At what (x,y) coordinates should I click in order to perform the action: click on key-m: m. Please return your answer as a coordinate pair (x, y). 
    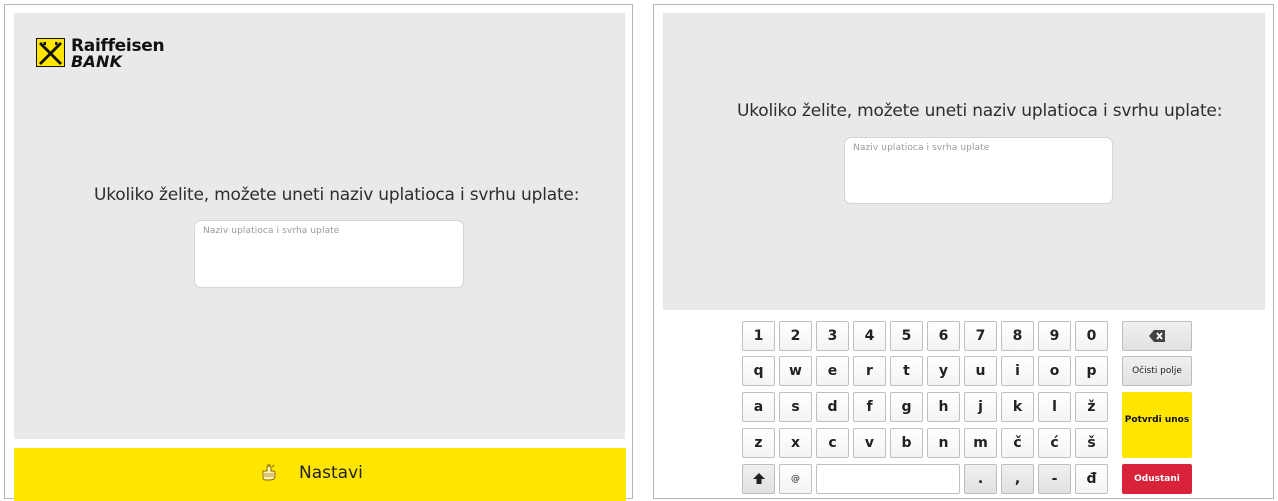
    Looking at the image, I should click on (980, 443).